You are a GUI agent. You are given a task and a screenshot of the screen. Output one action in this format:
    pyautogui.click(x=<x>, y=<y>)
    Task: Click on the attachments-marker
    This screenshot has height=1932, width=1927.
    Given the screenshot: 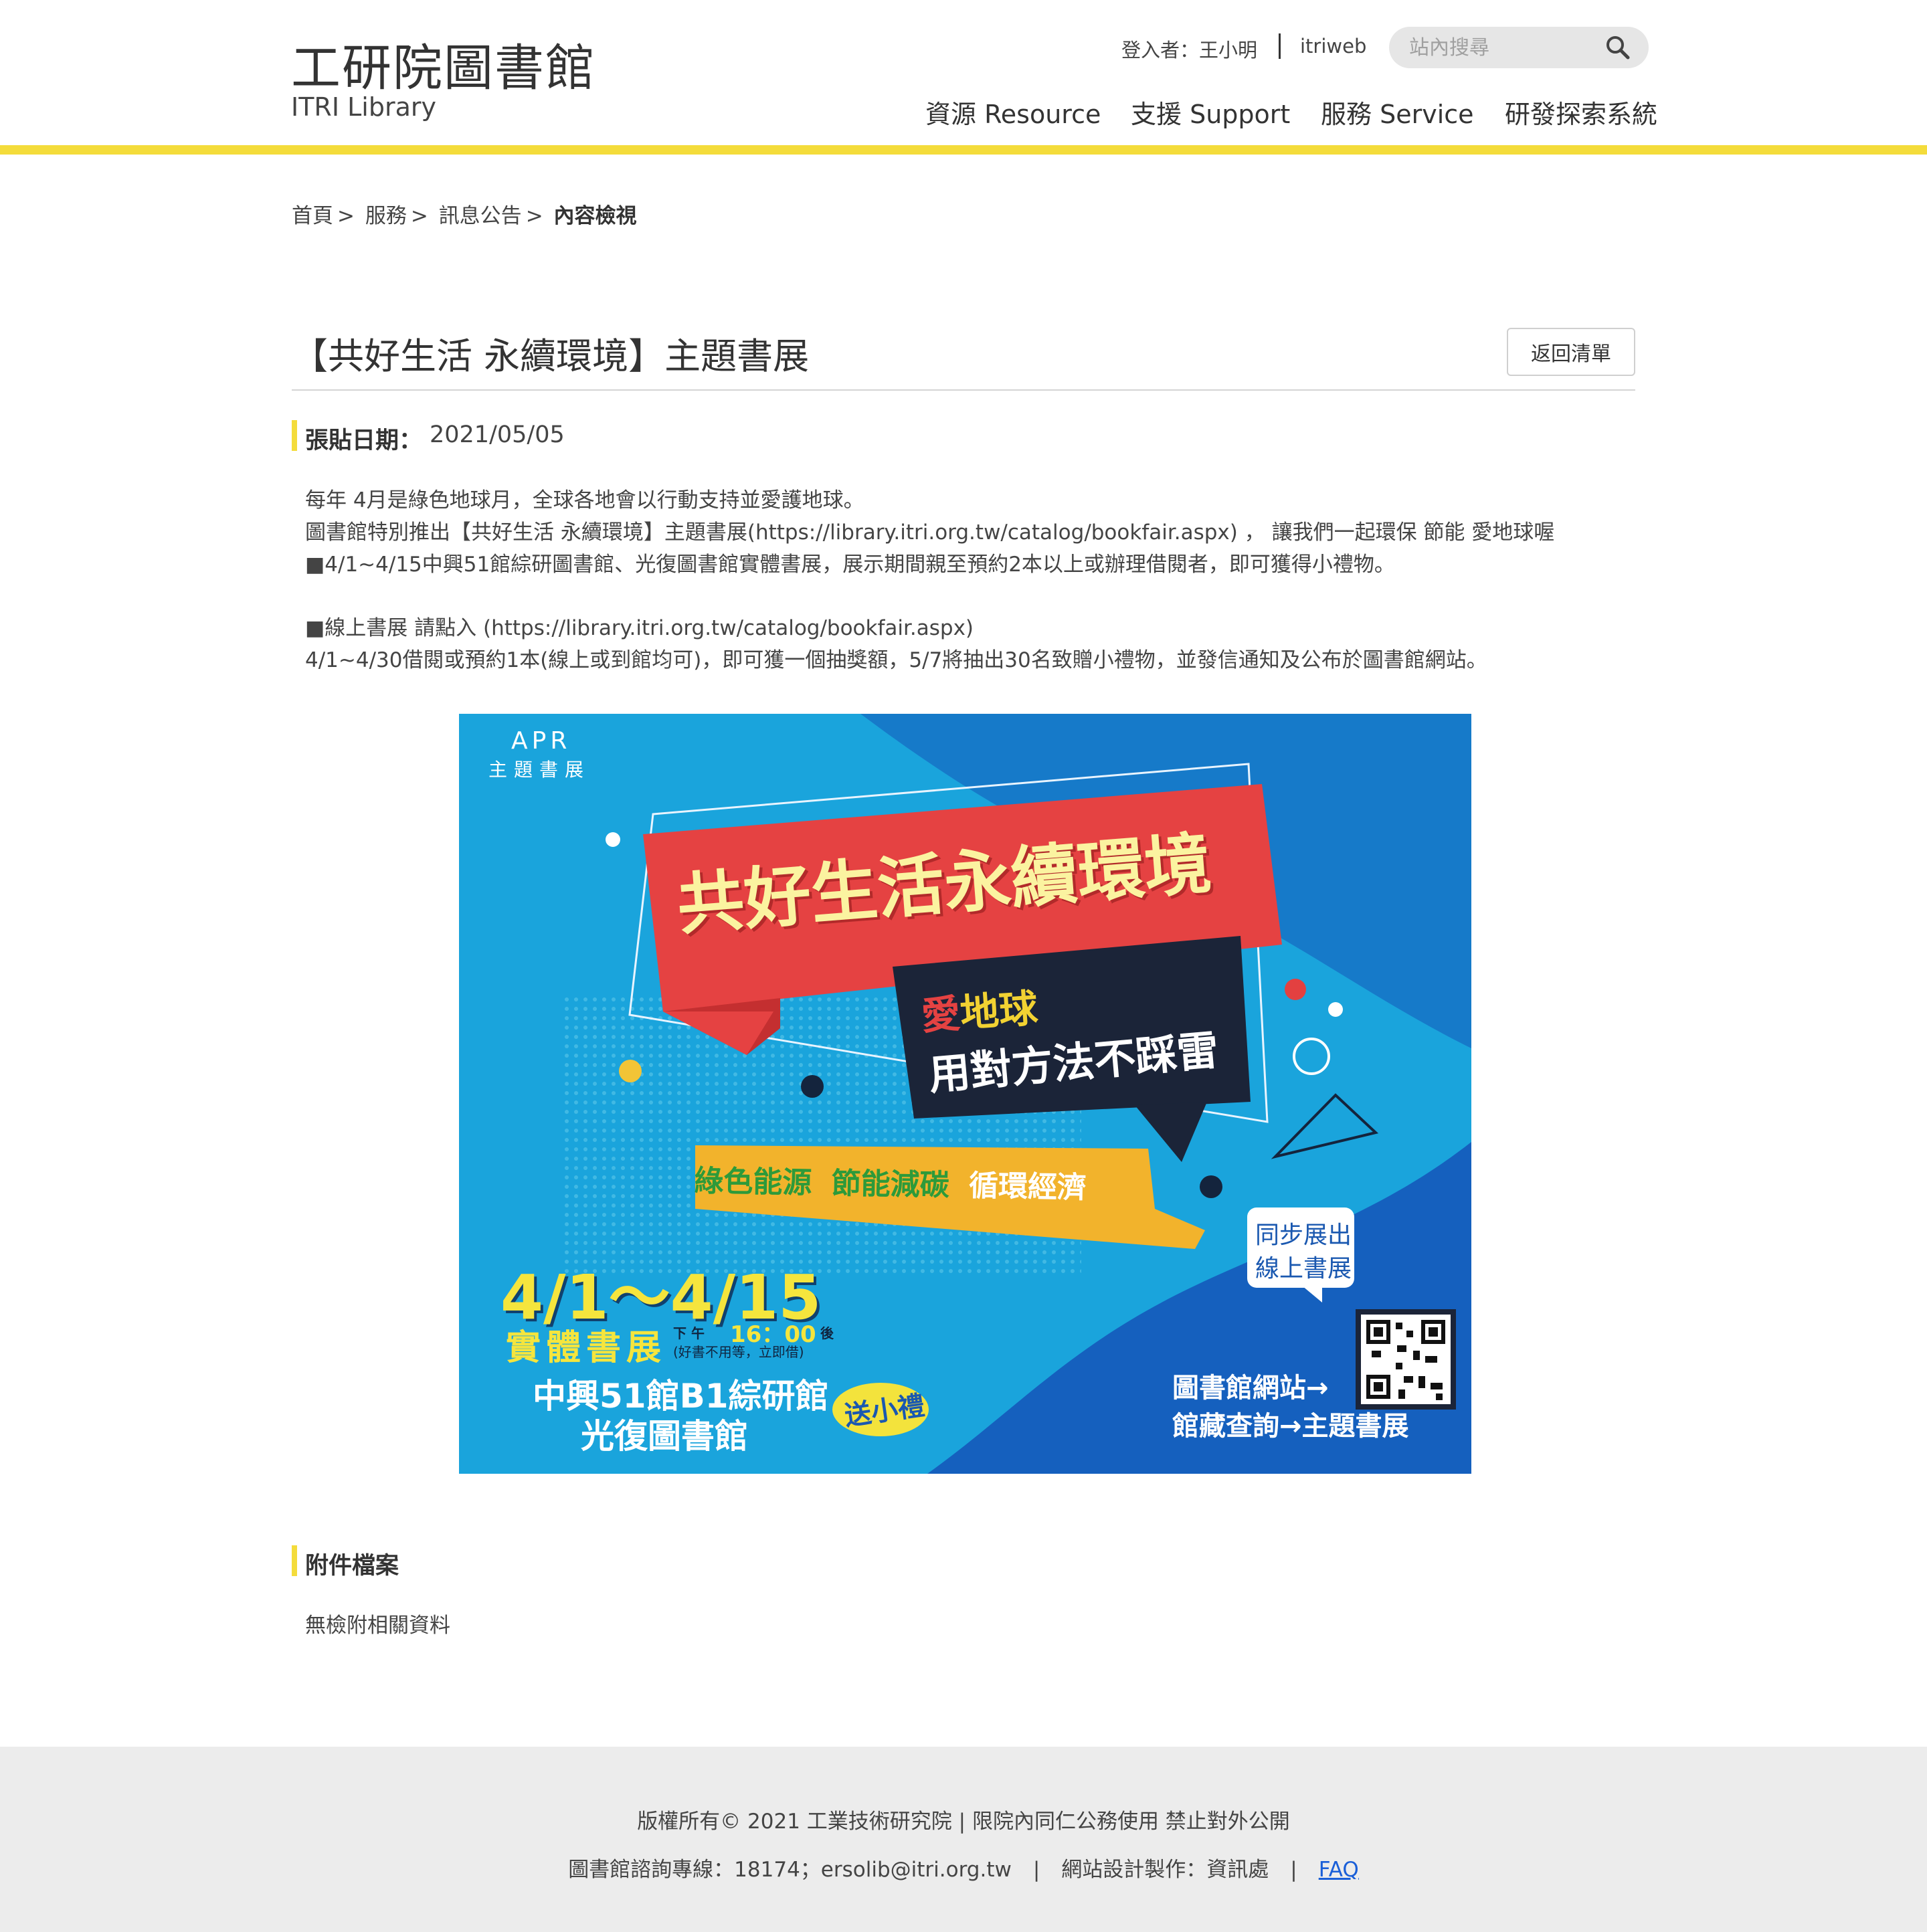 What is the action you would take?
    pyautogui.click(x=294, y=1561)
    